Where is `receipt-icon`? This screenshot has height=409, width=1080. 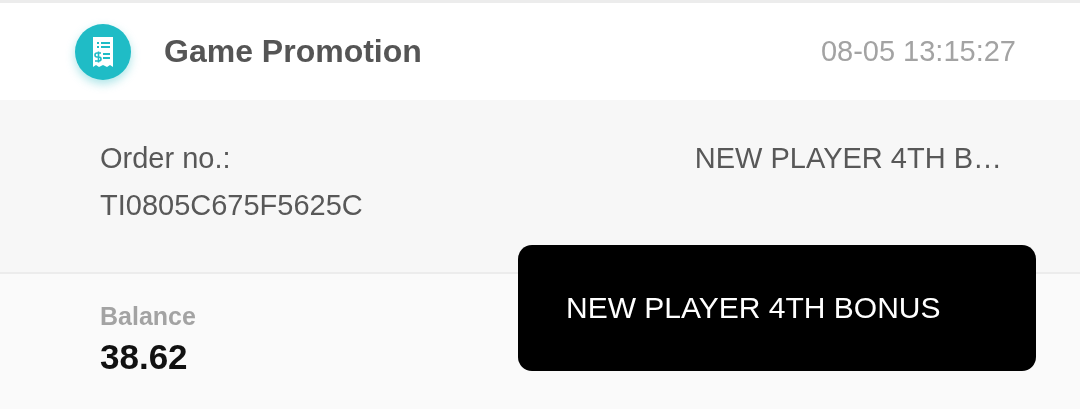
receipt-icon is located at coordinates (103, 51).